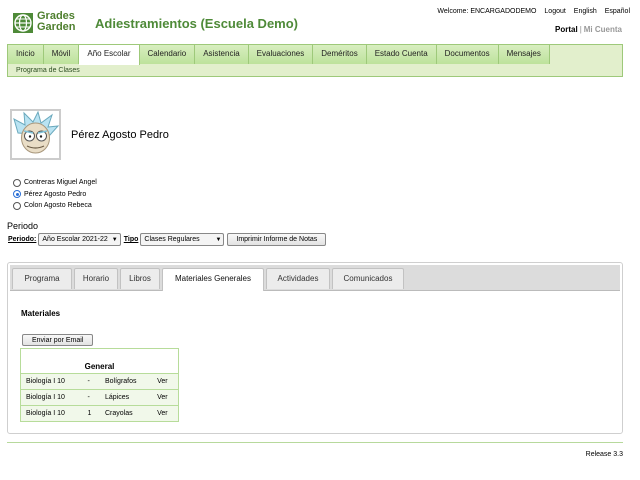 This screenshot has height=480, width=640. I want to click on globe-logo-icon, so click(23, 23).